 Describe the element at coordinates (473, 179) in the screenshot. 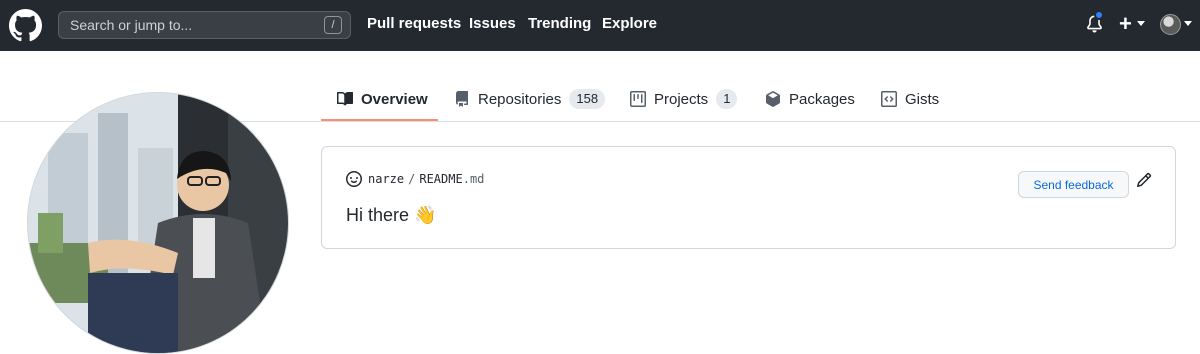

I see `readme-extension: .md` at that location.